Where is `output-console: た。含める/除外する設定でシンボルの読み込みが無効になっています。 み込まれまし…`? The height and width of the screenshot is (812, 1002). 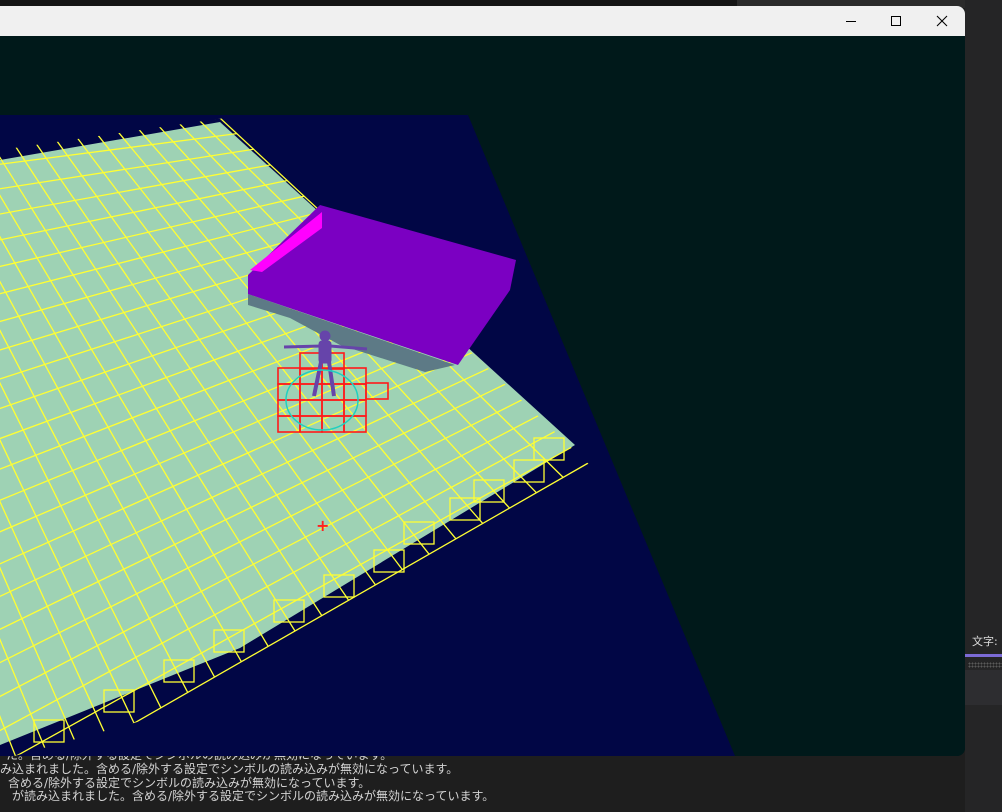 output-console: た。含める/除外する設定でシンボルの読み込みが無効になっています。 み込まれまし… is located at coordinates (482, 780).